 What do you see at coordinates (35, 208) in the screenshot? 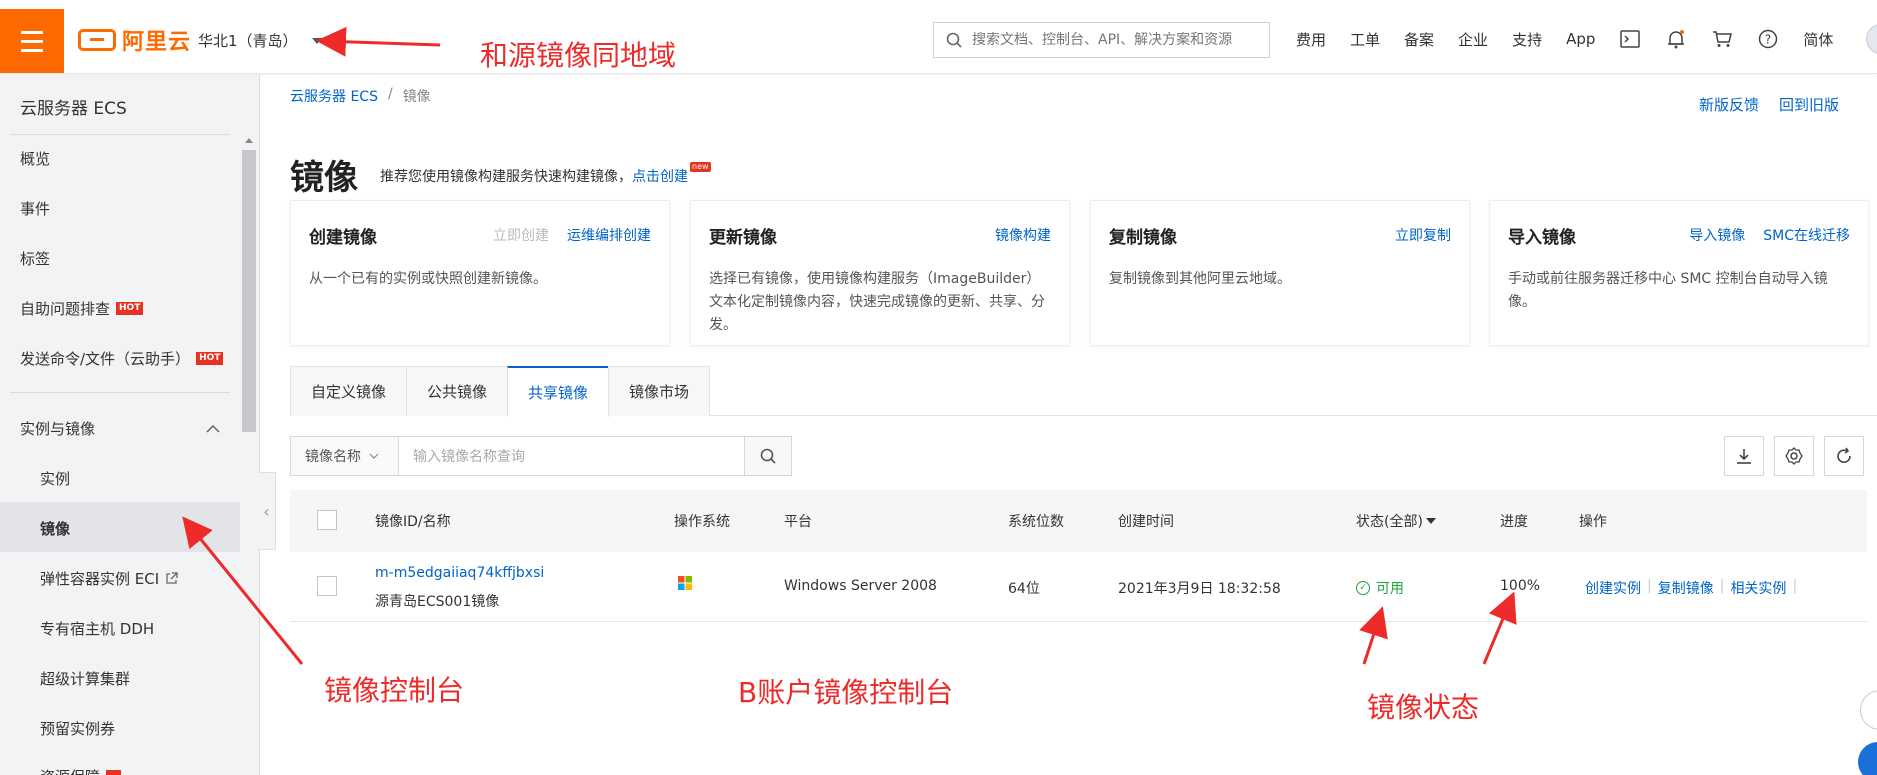
I see `sidebar-item-events: 事件` at bounding box center [35, 208].